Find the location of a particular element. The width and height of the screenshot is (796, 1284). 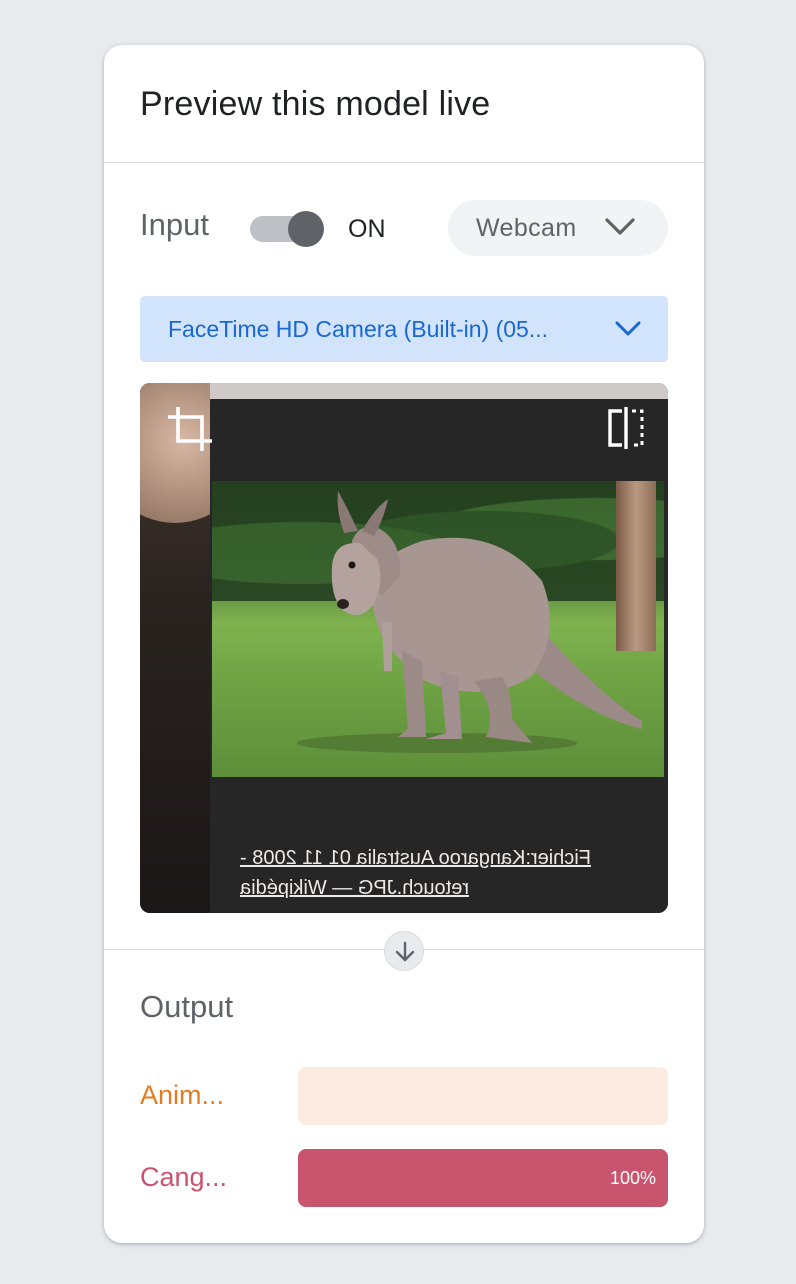

kangaroo-photo is located at coordinates (438, 629).